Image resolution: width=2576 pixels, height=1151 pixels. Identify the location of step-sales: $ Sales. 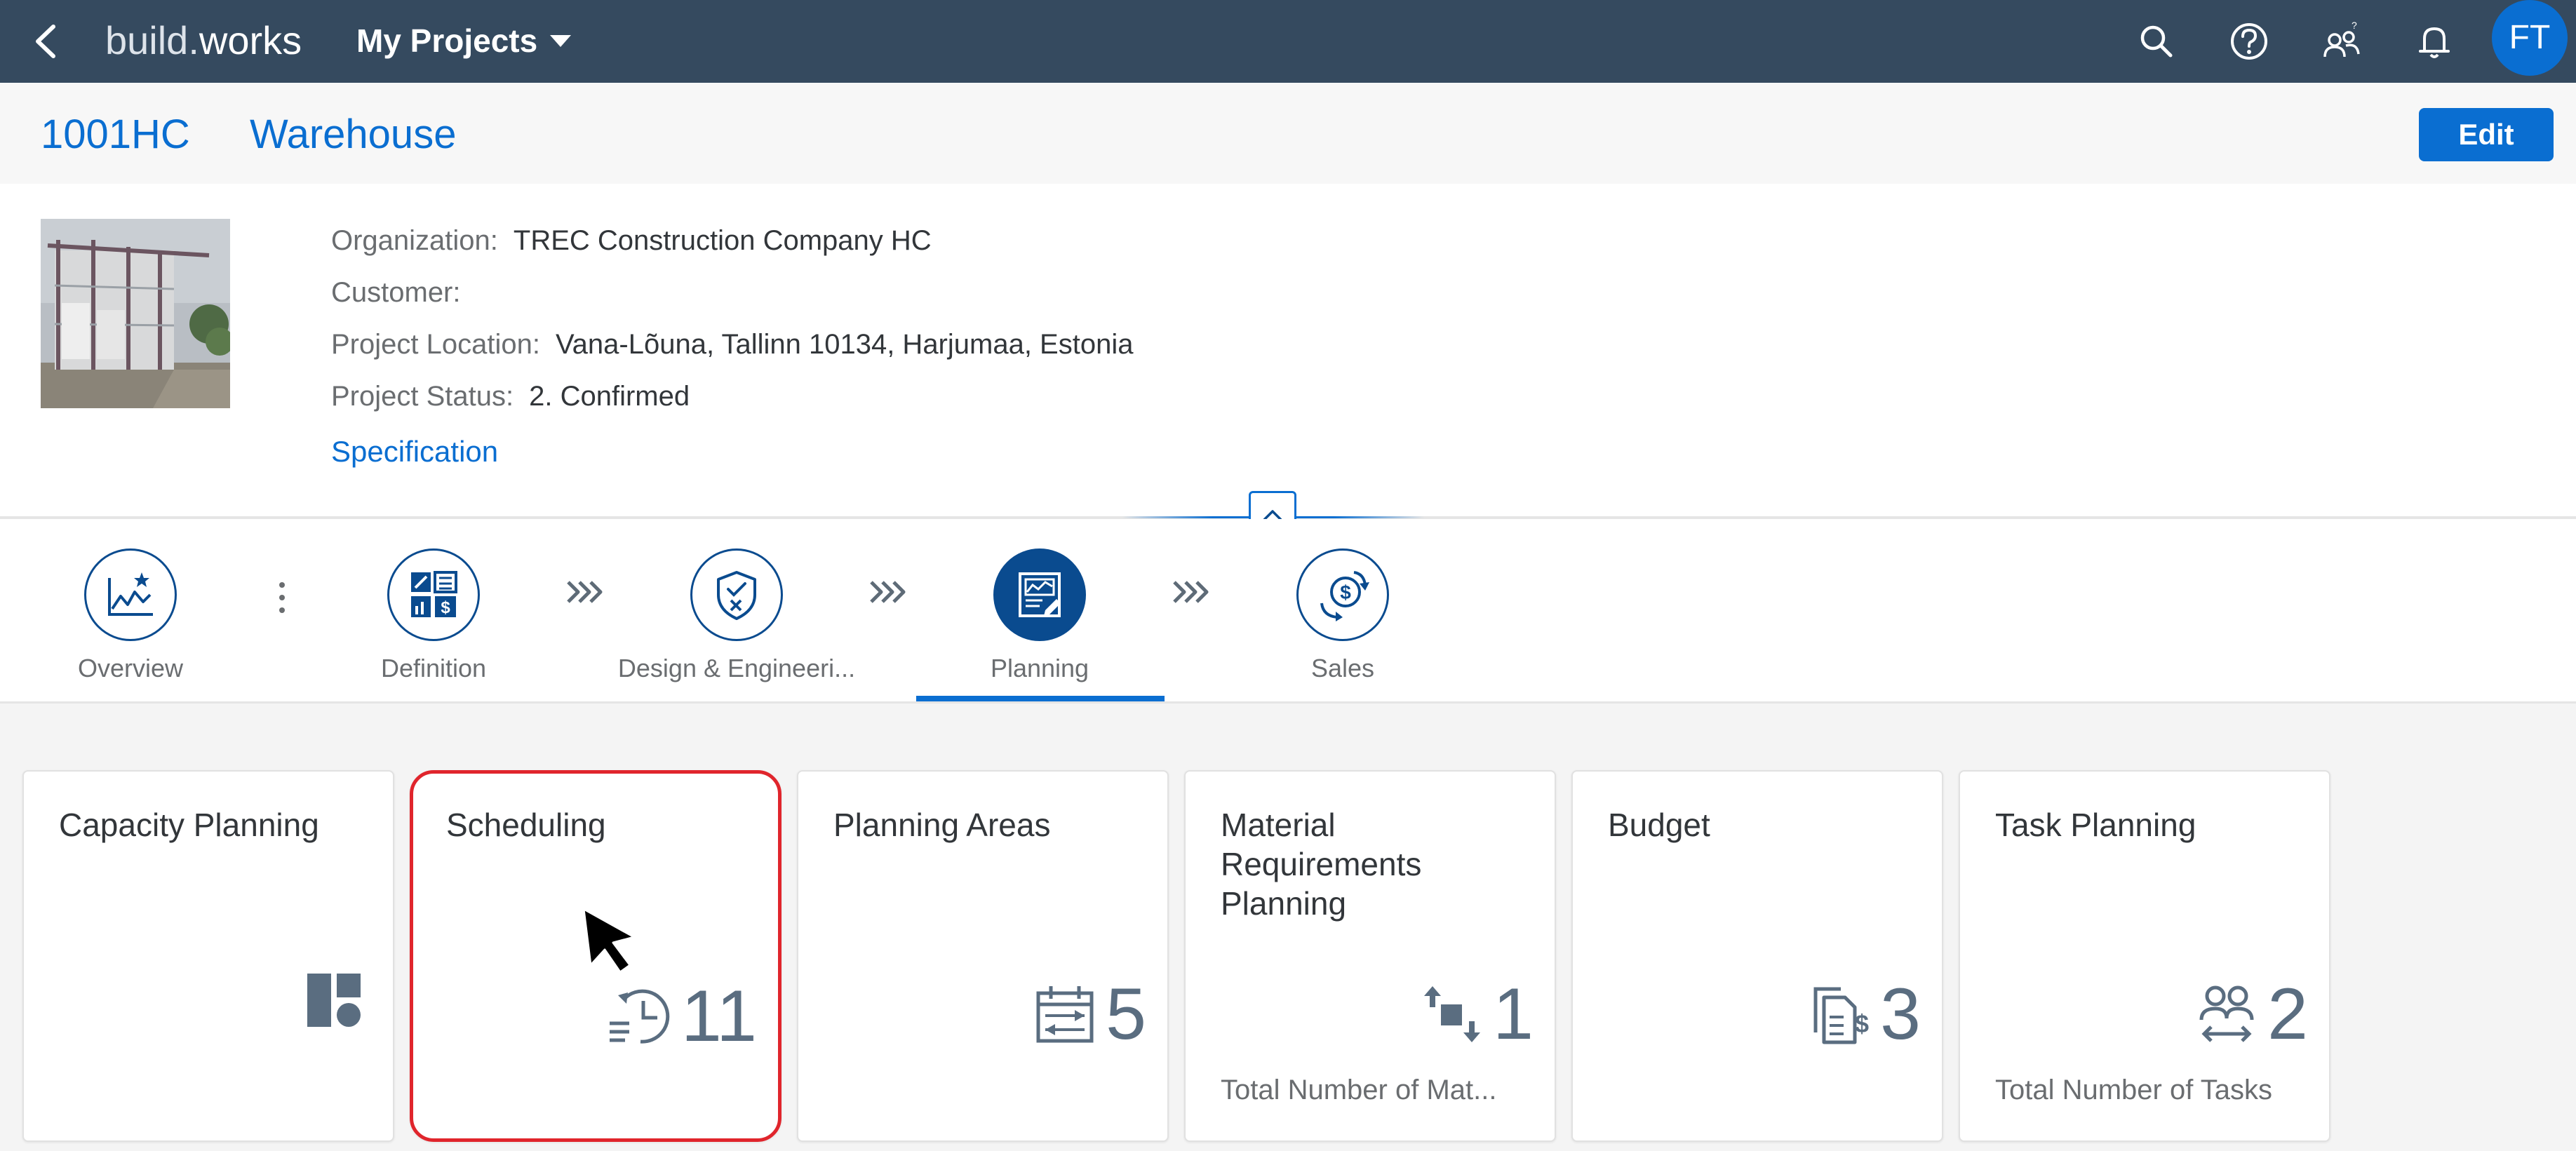
(1342, 622).